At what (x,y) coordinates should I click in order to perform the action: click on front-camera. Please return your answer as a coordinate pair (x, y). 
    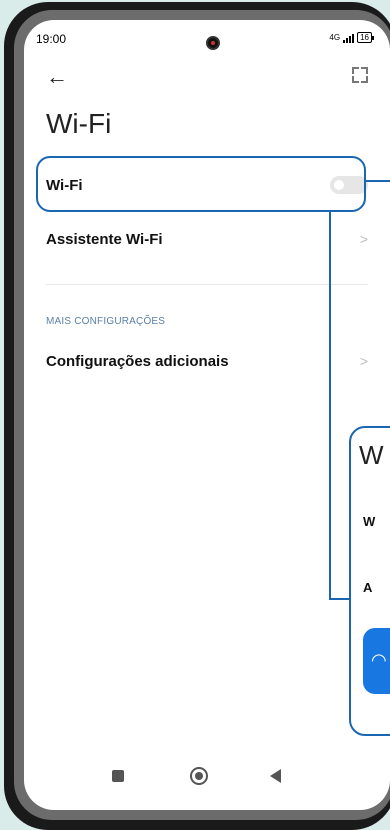
    Looking at the image, I should click on (213, 43).